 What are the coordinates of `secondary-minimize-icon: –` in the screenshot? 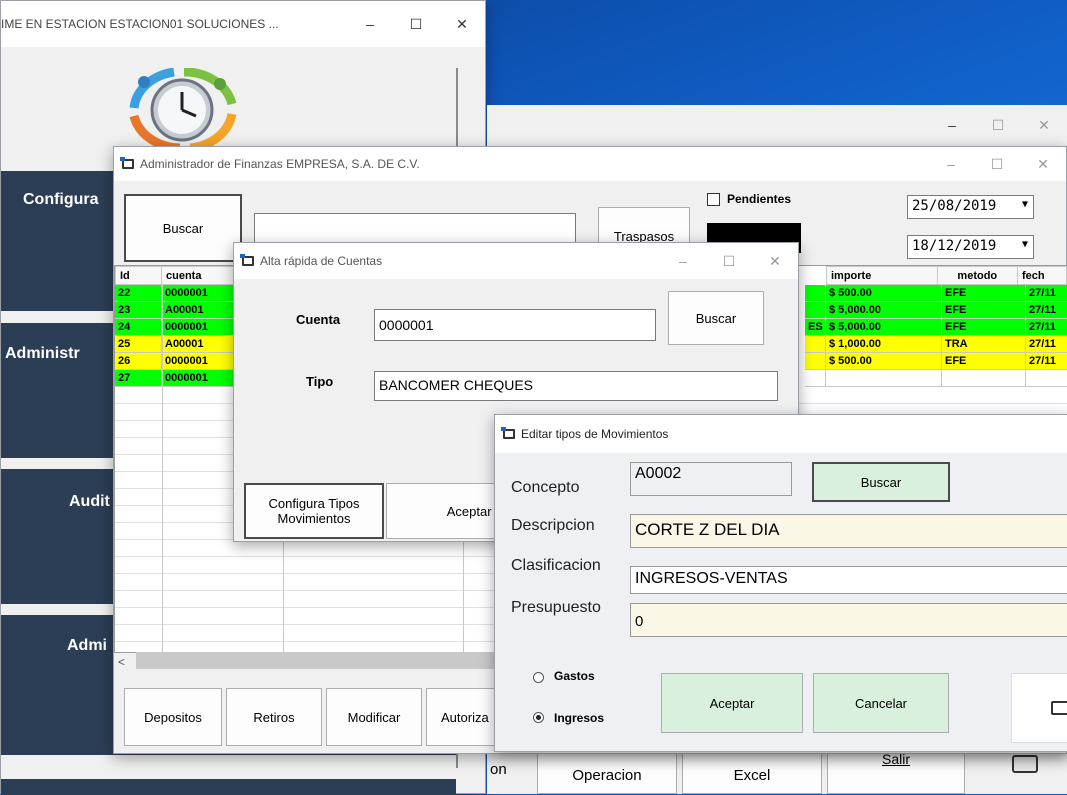 It's located at (952, 125).